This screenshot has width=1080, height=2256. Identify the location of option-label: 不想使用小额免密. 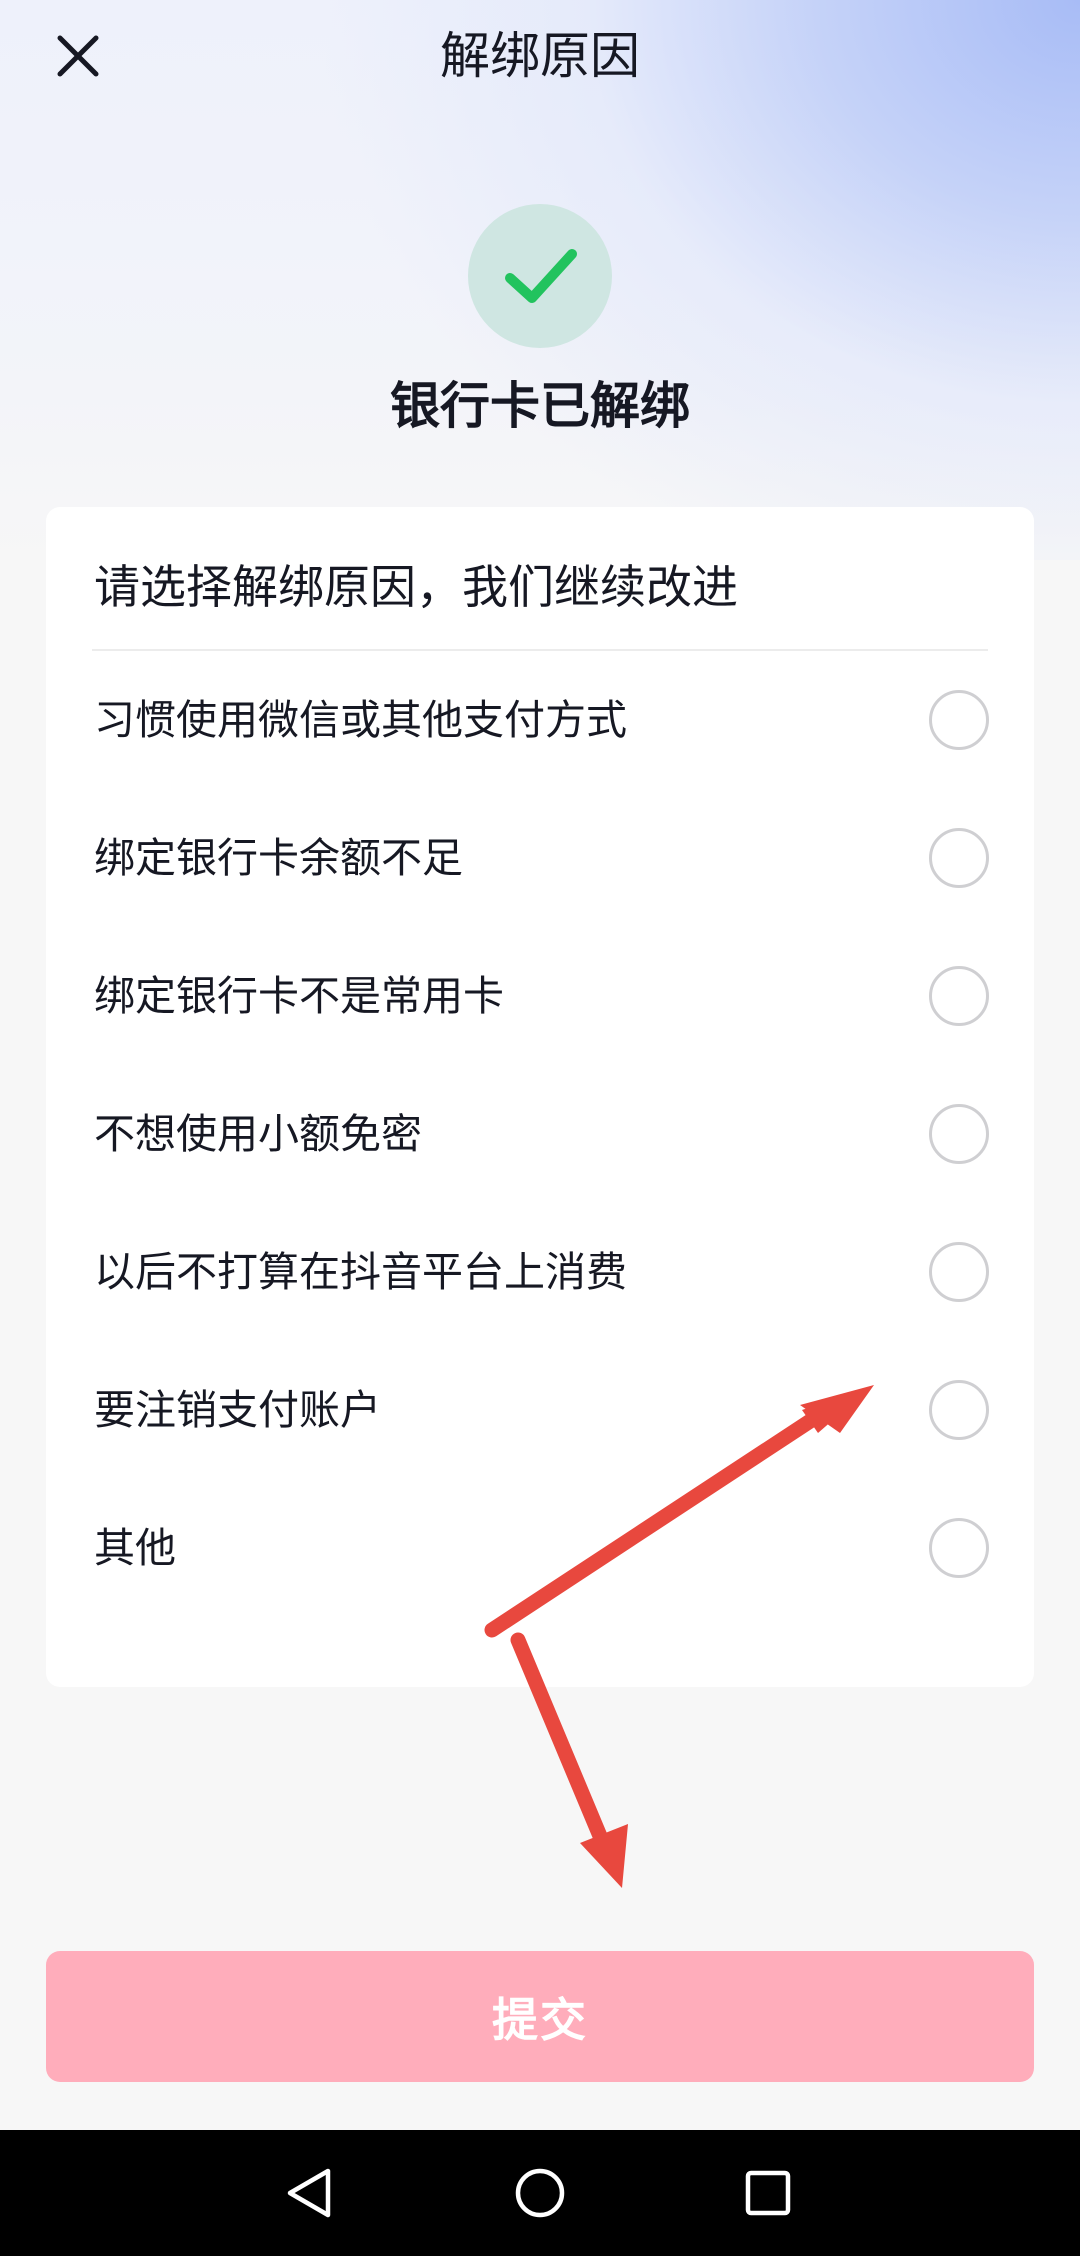
(258, 1134).